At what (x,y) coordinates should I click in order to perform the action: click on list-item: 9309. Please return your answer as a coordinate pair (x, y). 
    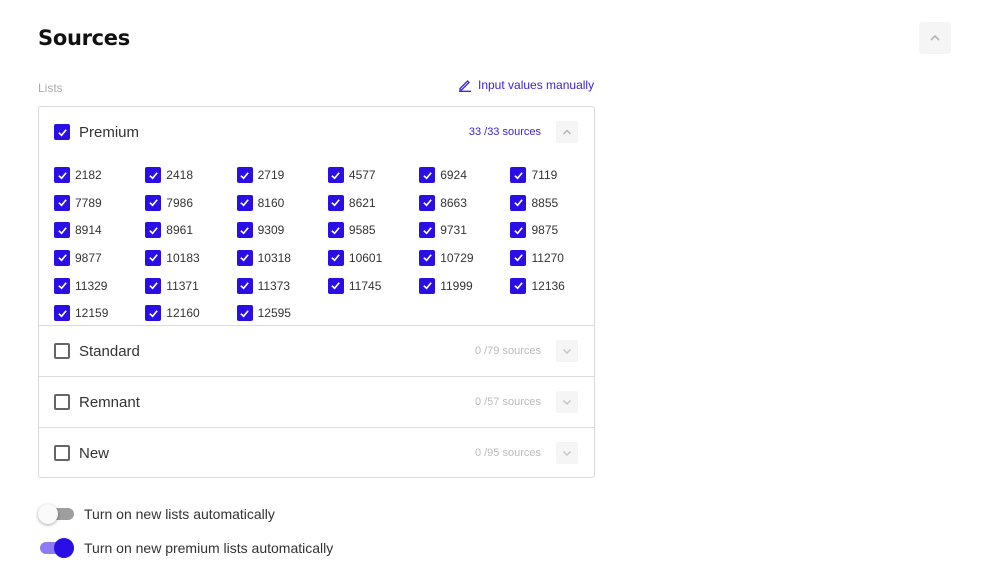
    Looking at the image, I should click on (282, 230).